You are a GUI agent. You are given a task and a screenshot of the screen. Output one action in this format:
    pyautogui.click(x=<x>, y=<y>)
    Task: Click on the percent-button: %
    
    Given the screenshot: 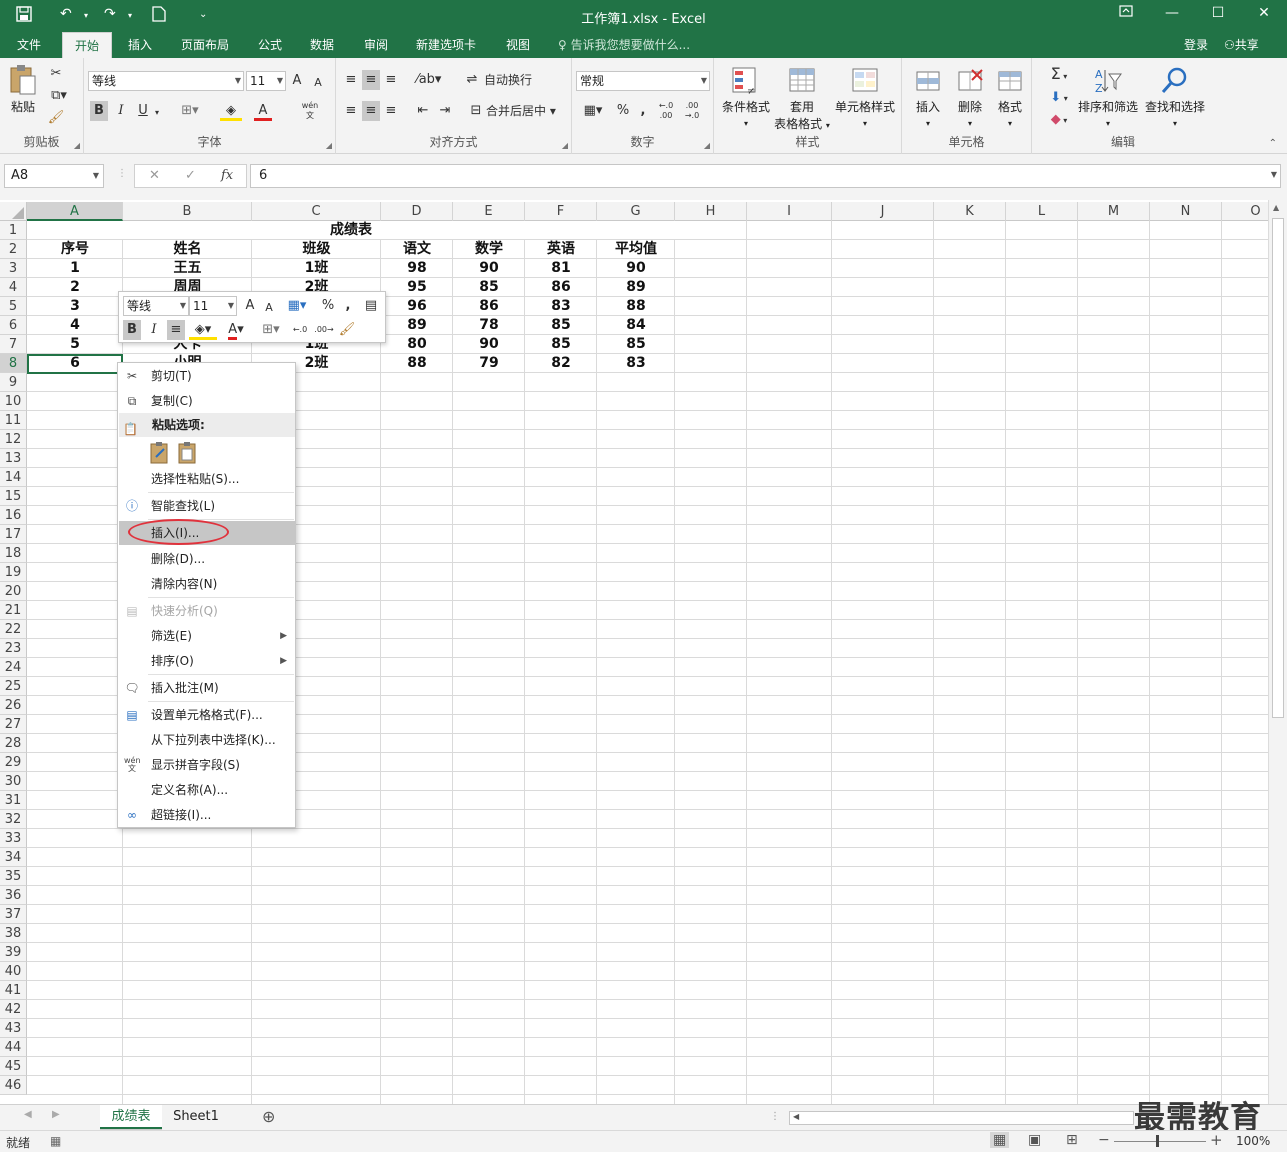 What is the action you would take?
    pyautogui.click(x=623, y=111)
    